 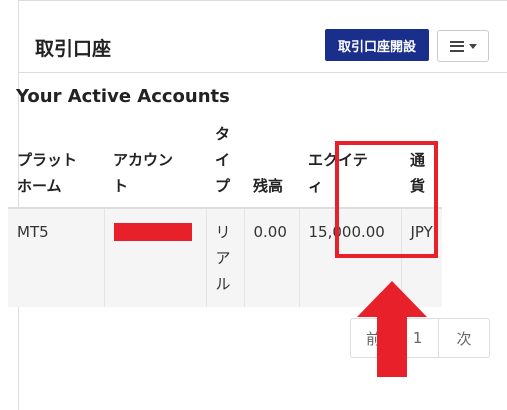 What do you see at coordinates (271, 161) in the screenshot?
I see `column-header-balance: 残高` at bounding box center [271, 161].